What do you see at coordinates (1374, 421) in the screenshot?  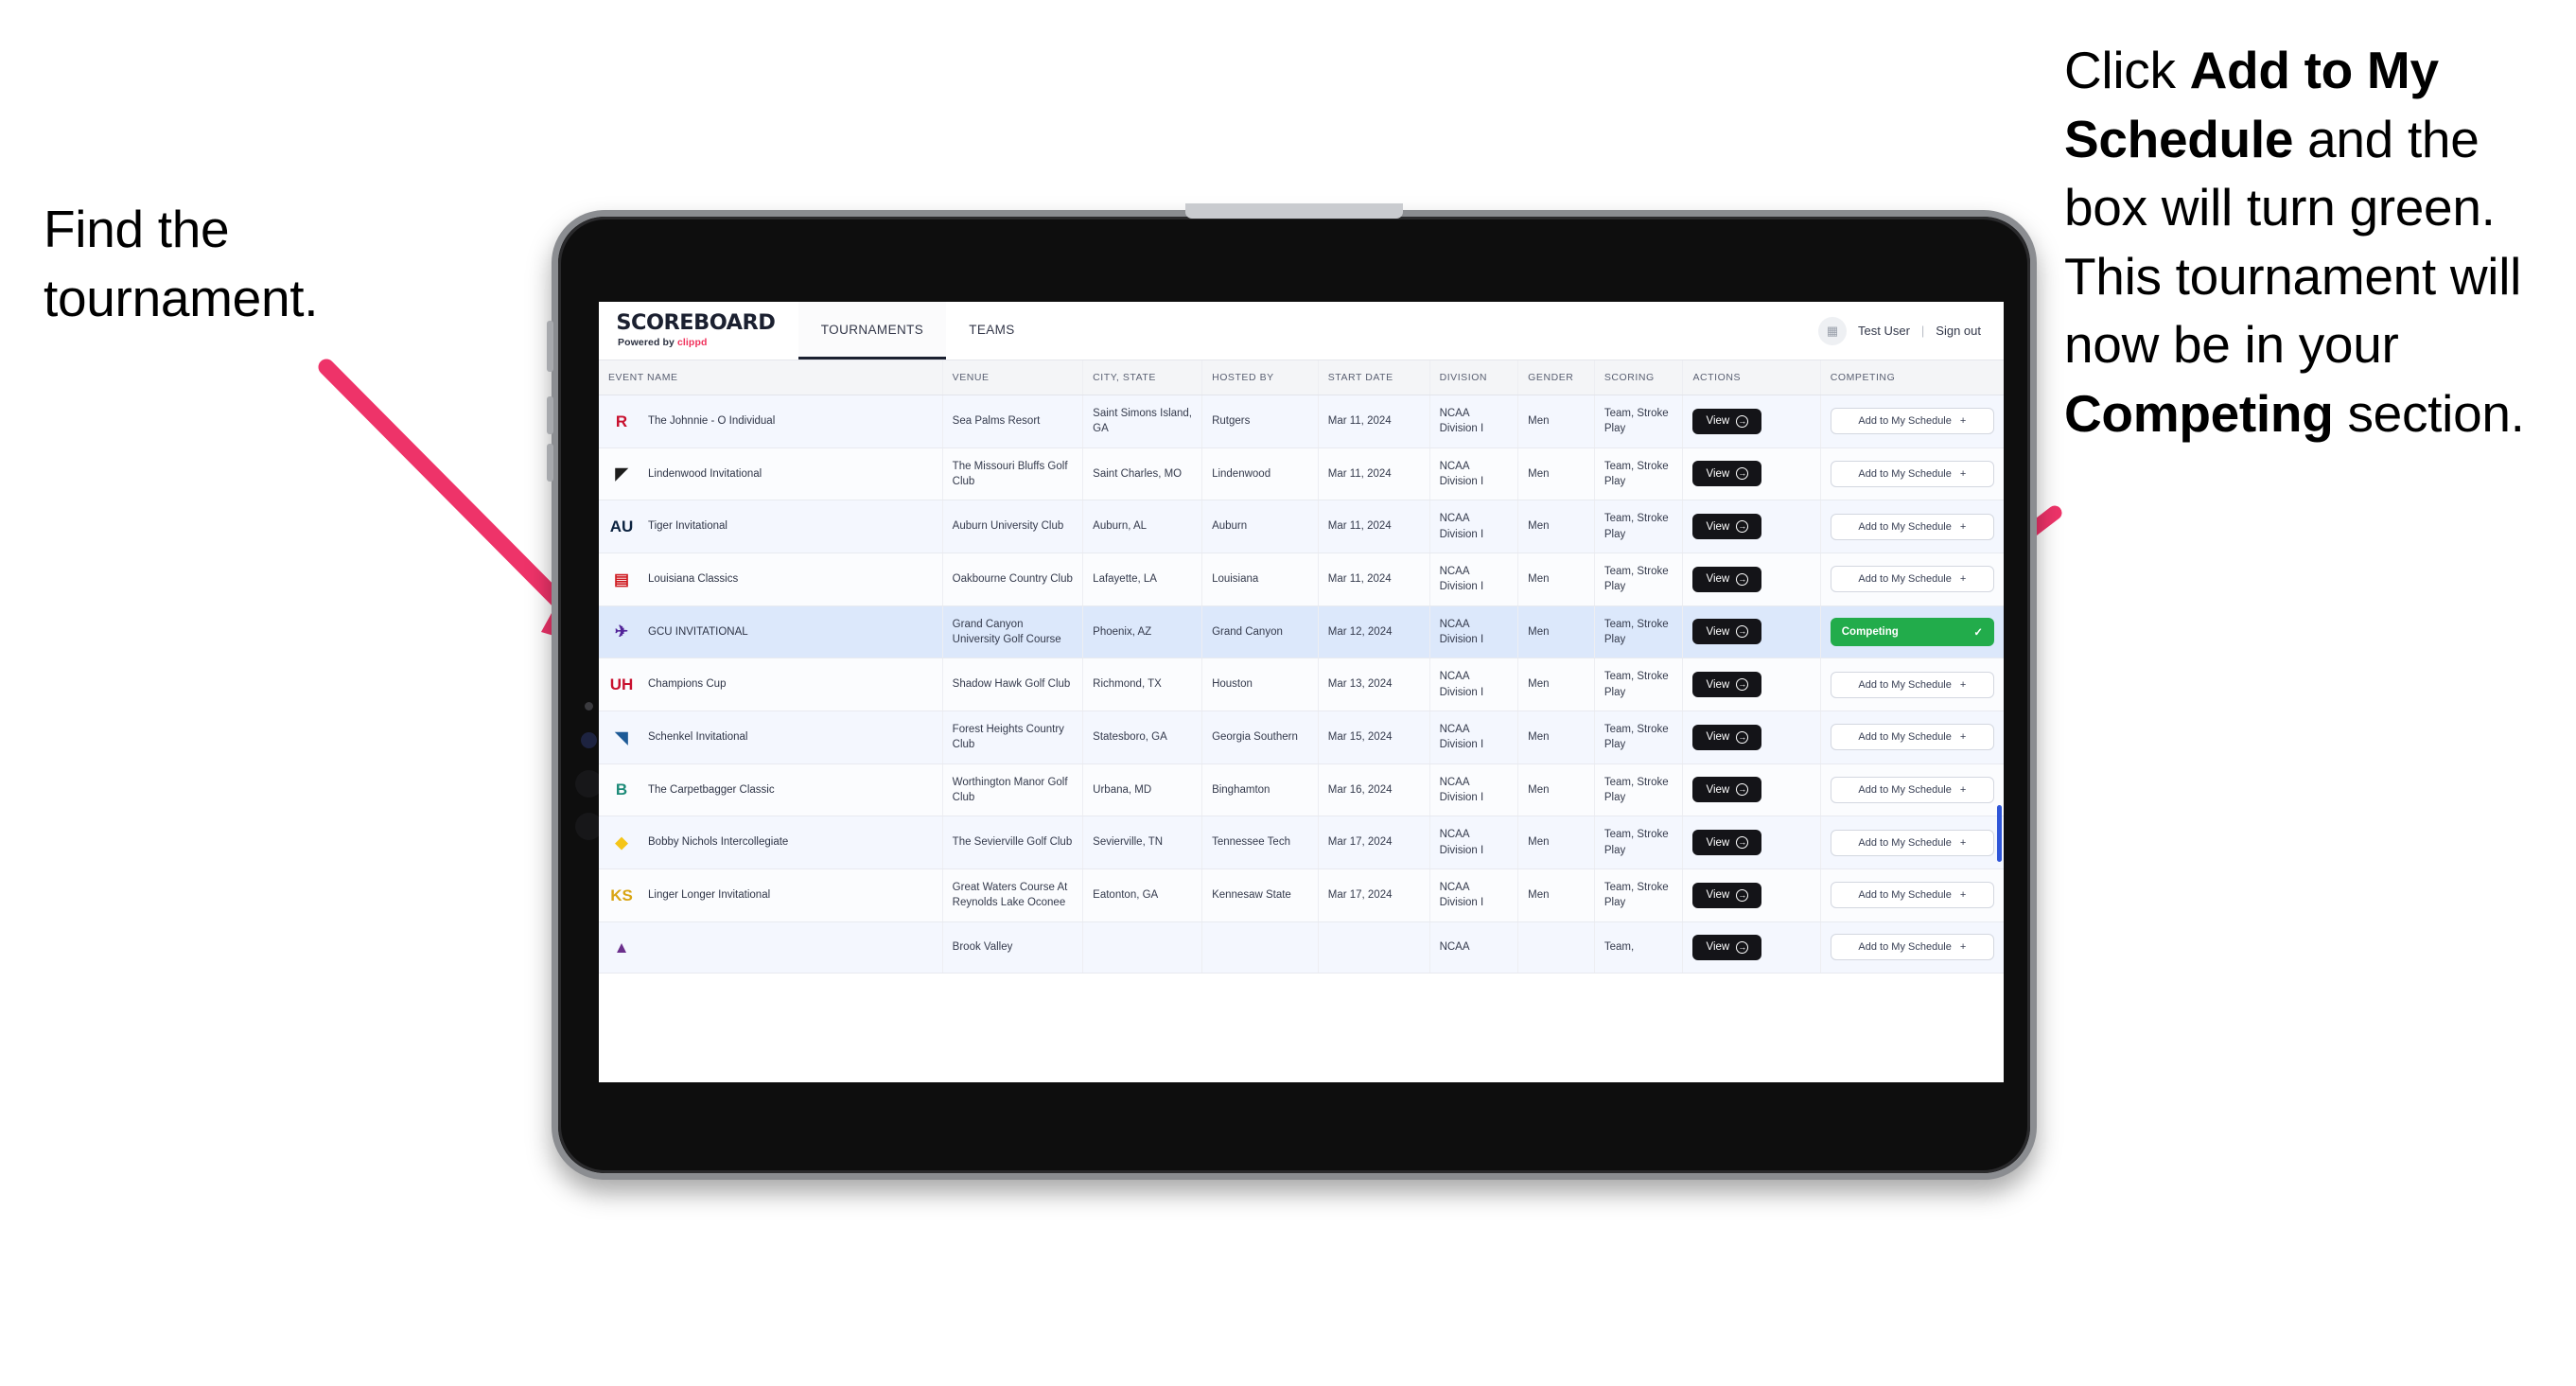 I see `cell-start-date: Mar 11, 2024` at bounding box center [1374, 421].